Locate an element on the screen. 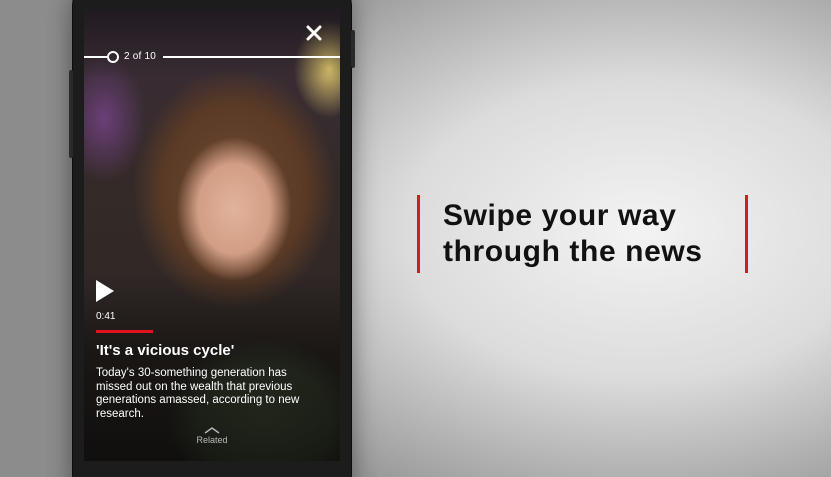 The width and height of the screenshot is (831, 477). close-icon is located at coordinates (314, 33).